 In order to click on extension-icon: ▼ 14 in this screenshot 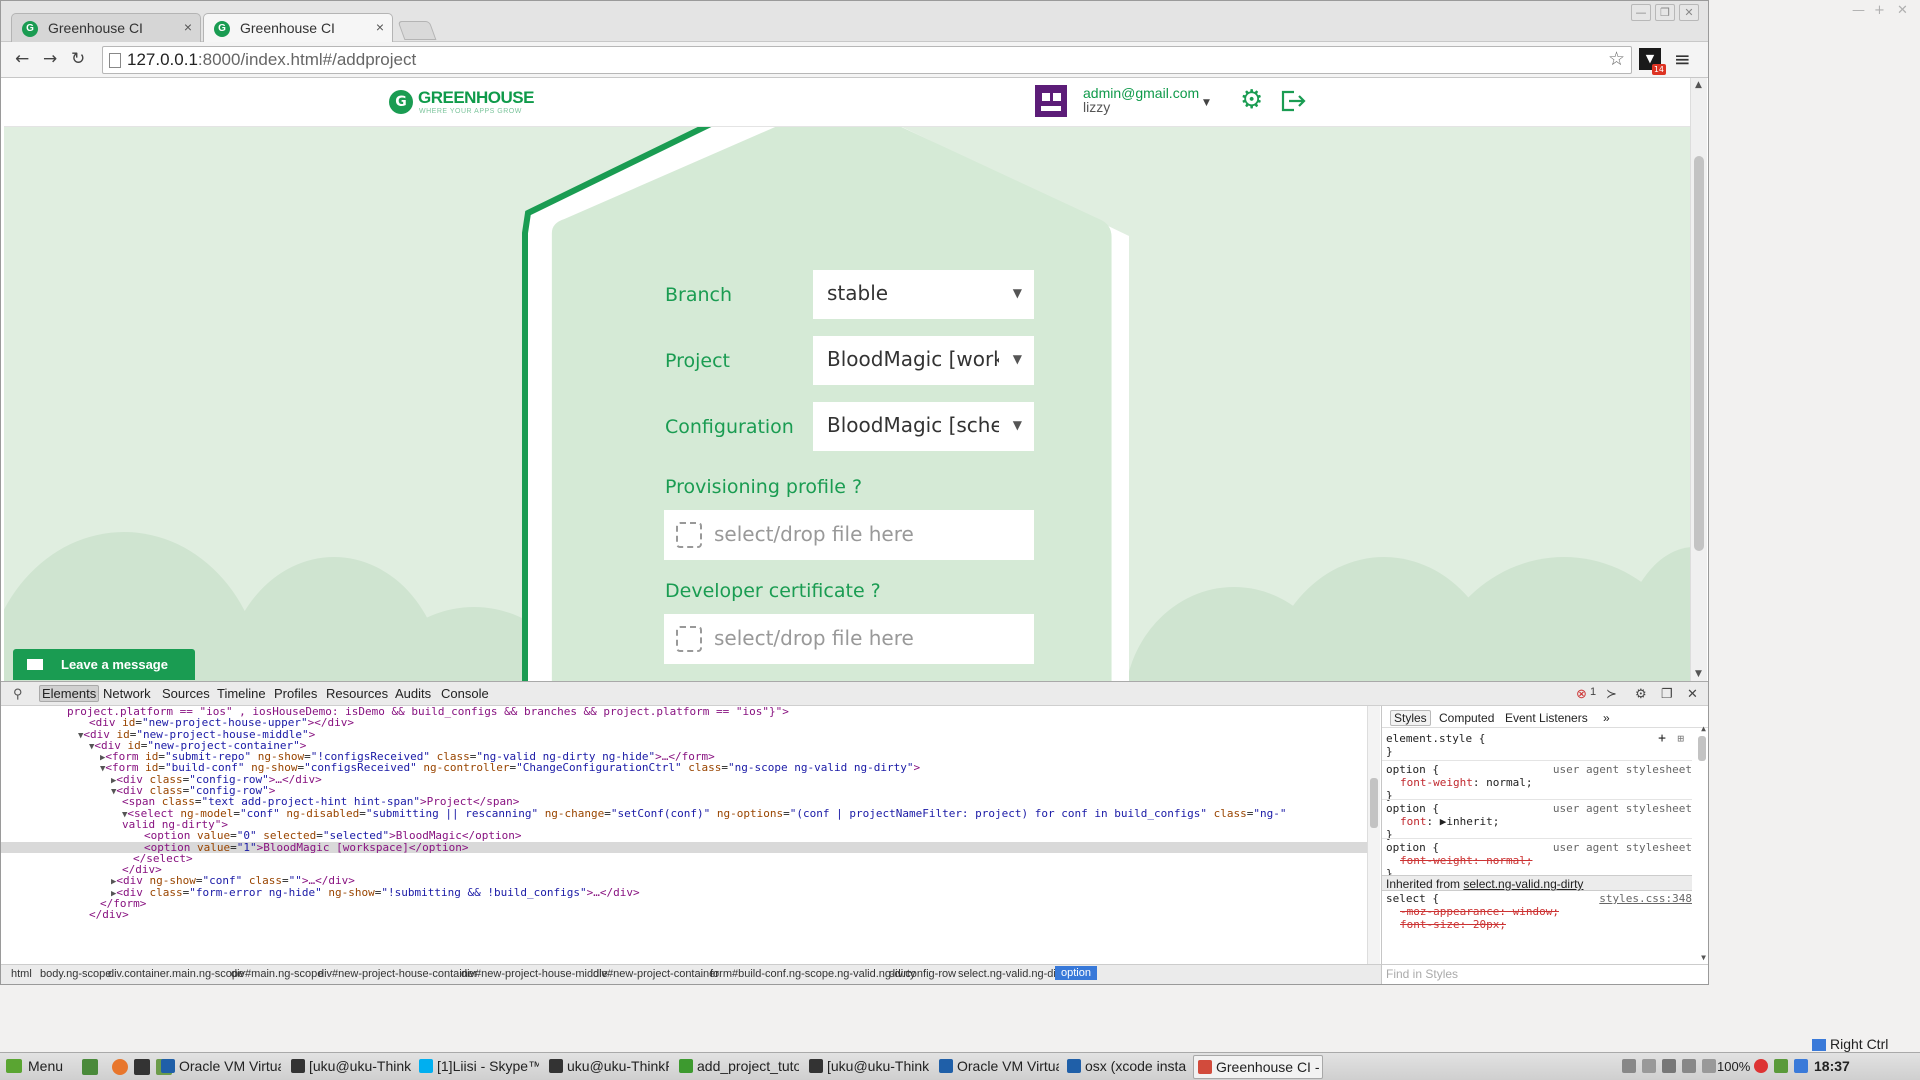, I will do `click(1652, 61)`.